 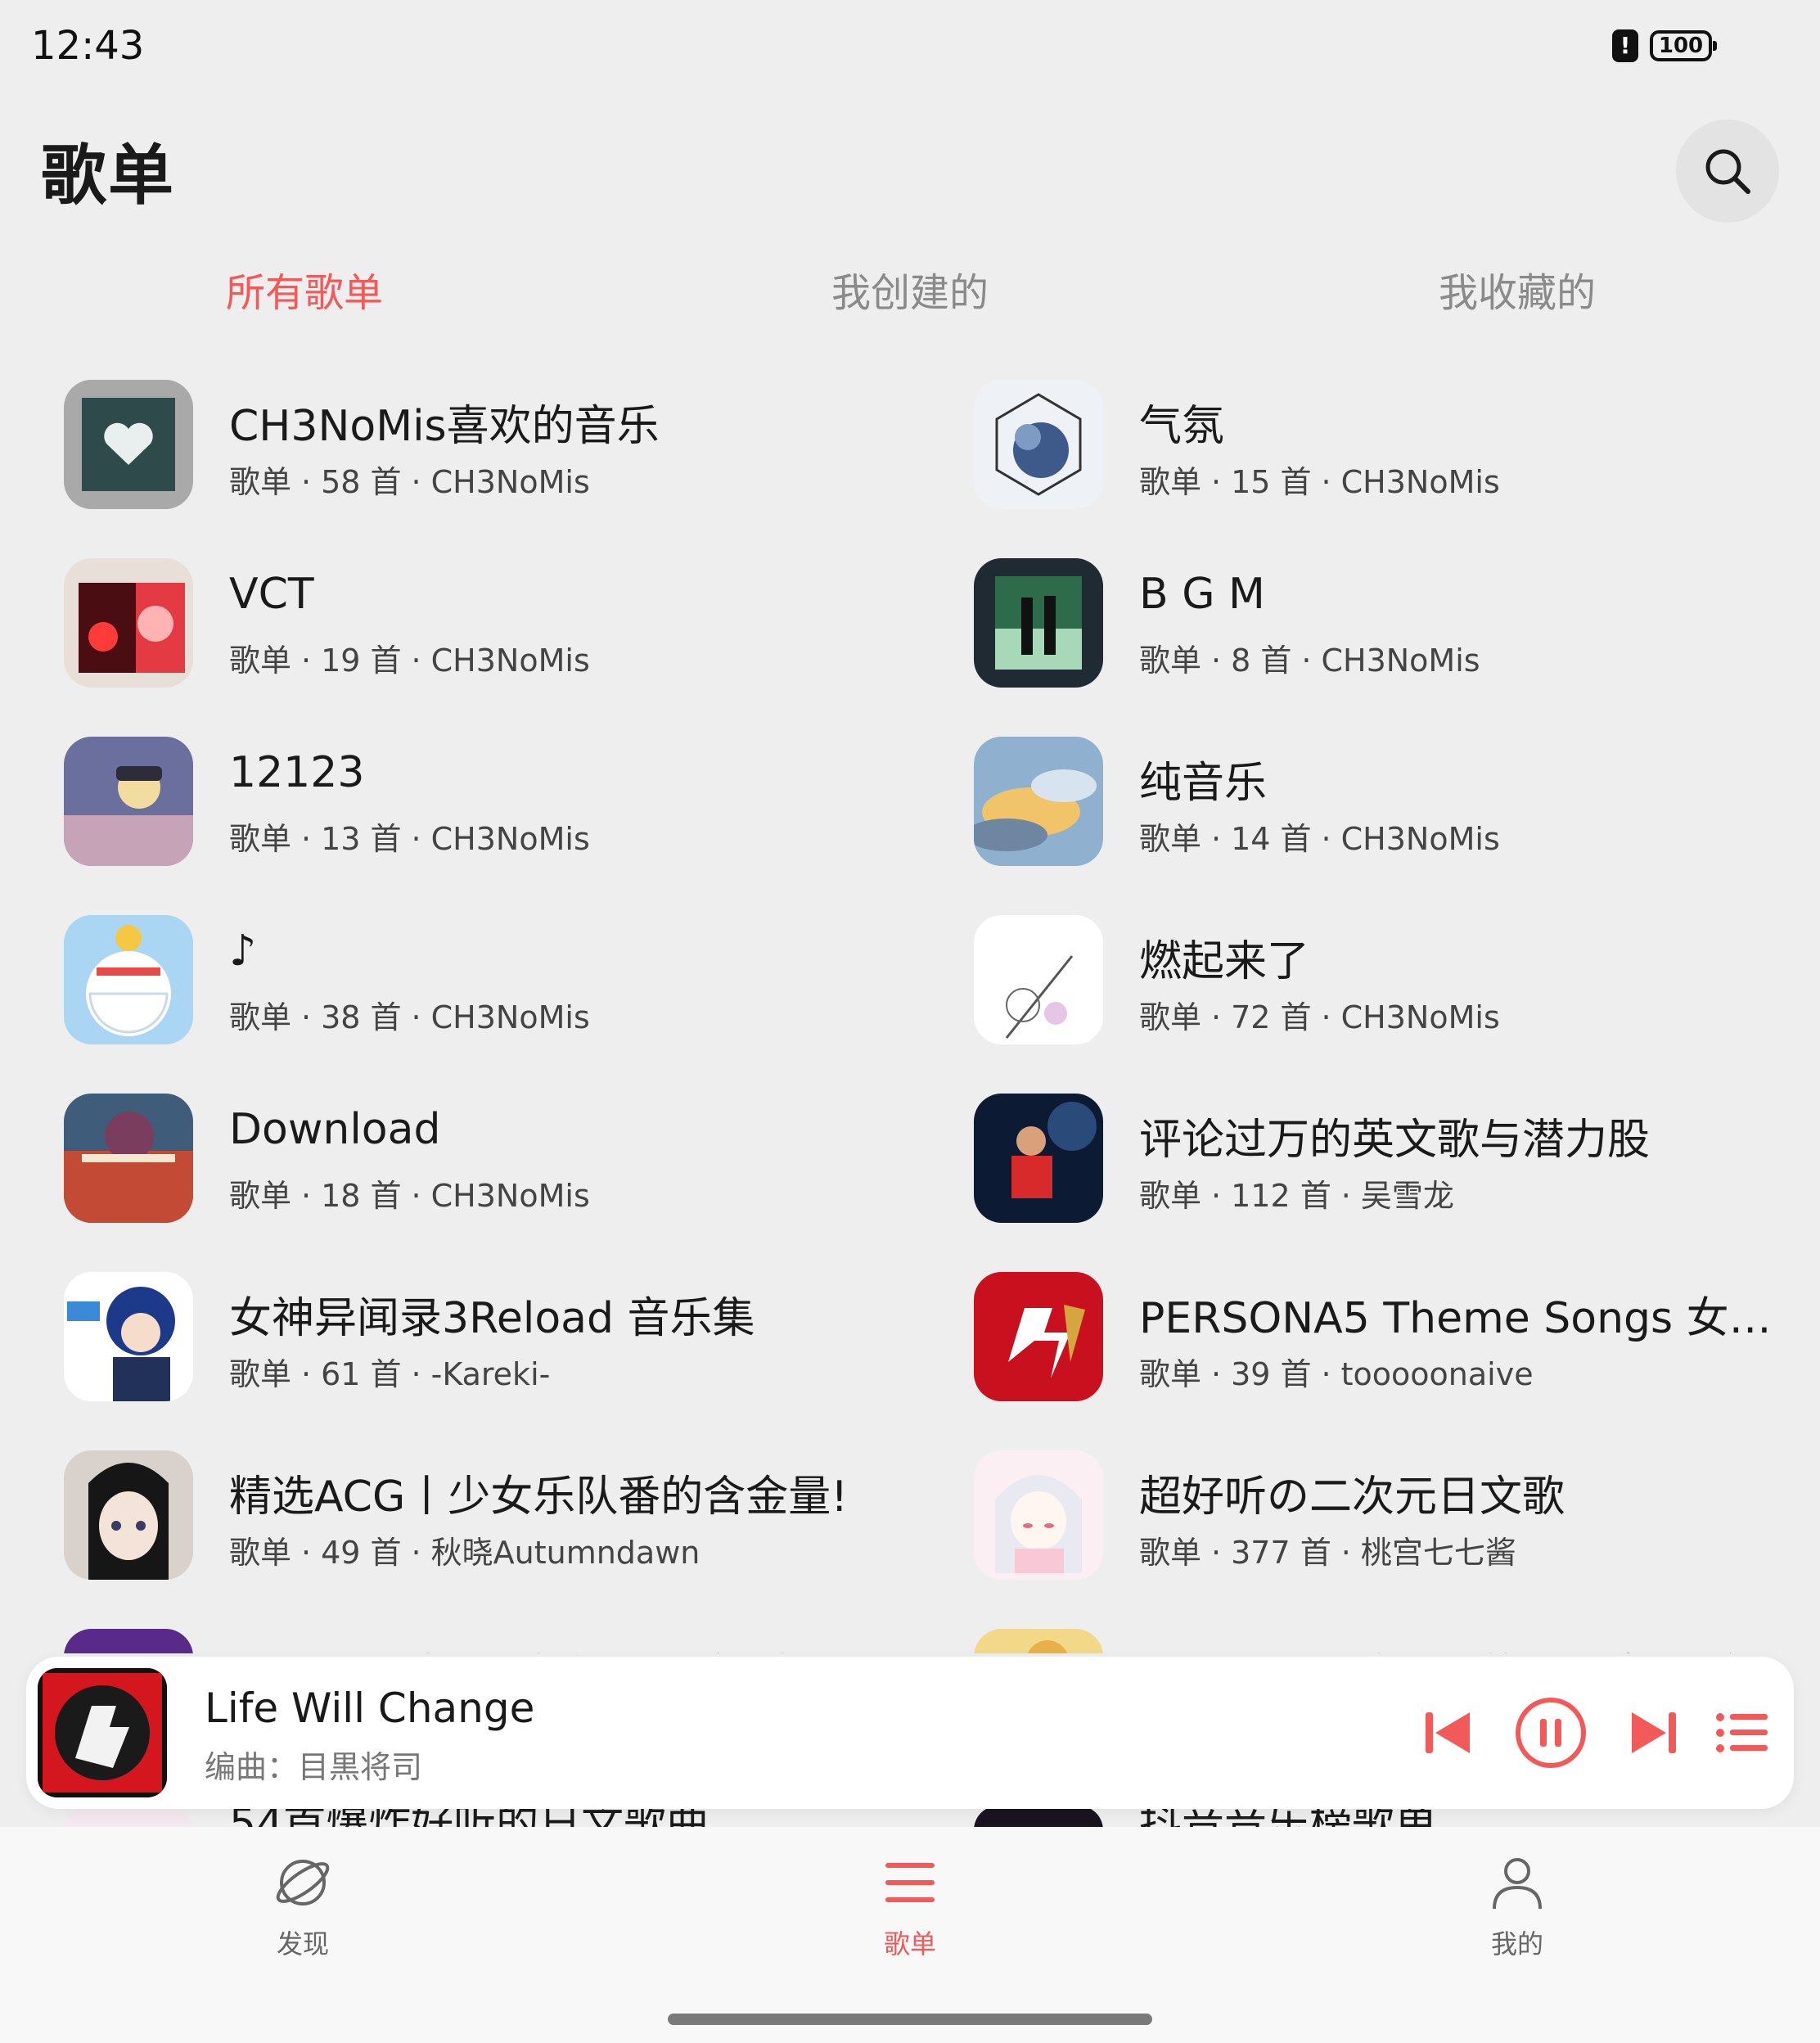 I want to click on previous-icon, so click(x=1448, y=1732).